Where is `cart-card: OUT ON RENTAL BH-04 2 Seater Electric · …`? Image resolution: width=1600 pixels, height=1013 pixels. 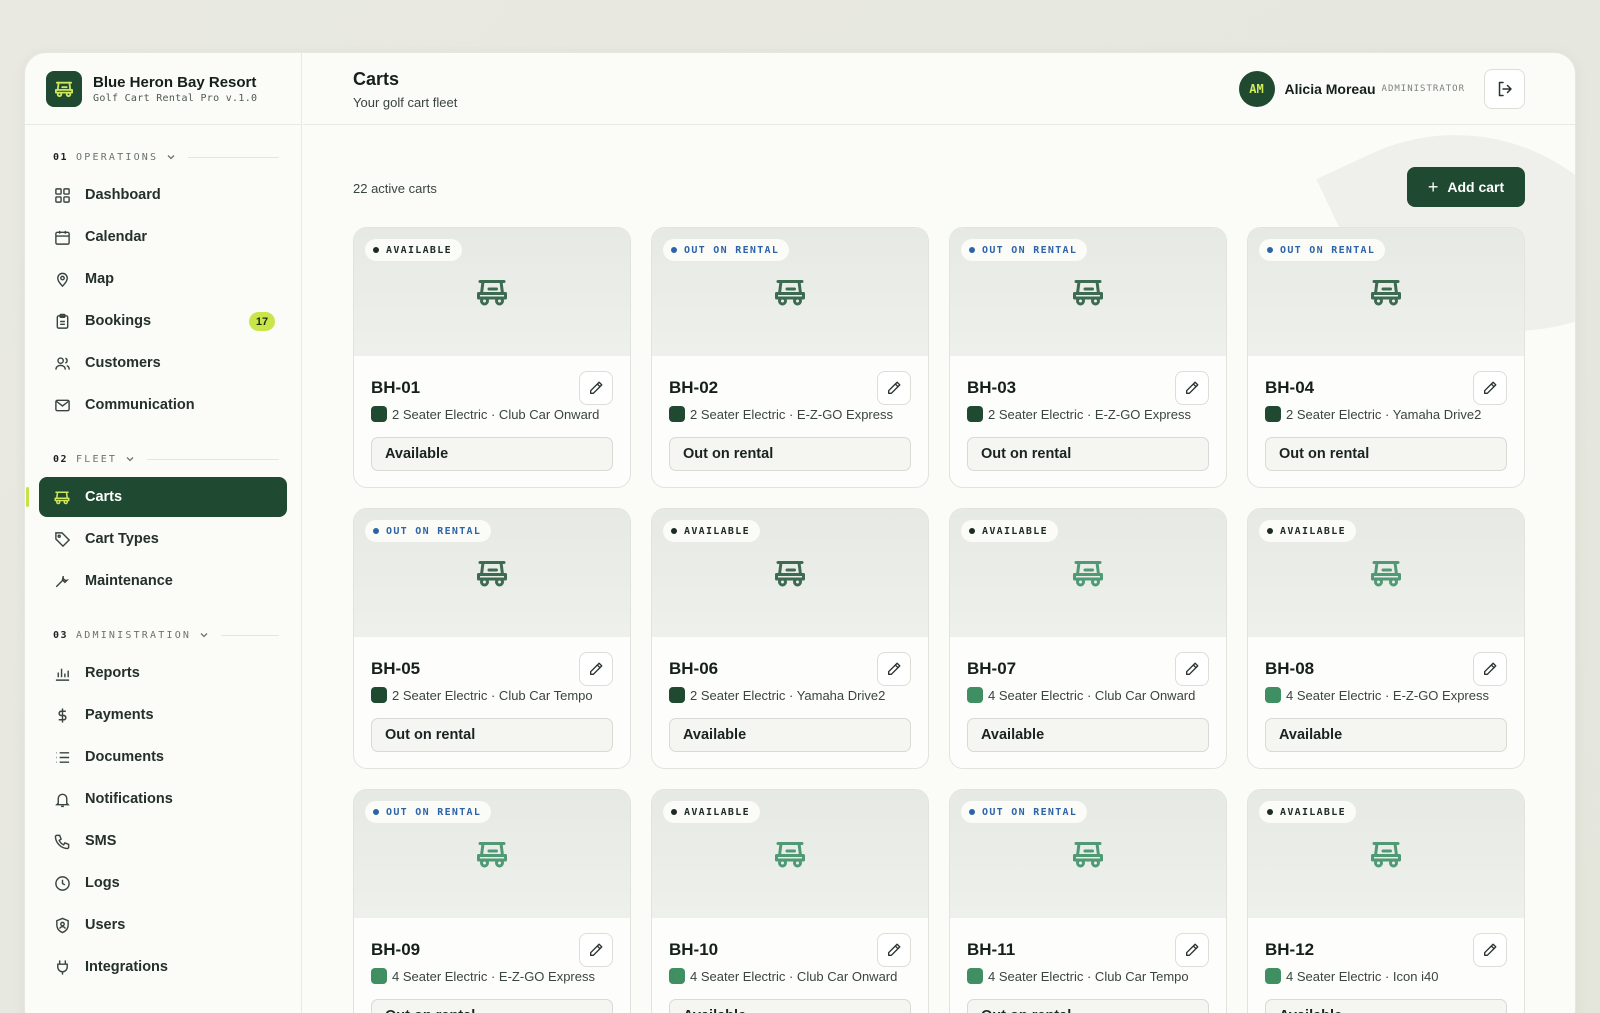
cart-card: OUT ON RENTAL BH-04 2 Seater Electric · … is located at coordinates (1386, 357).